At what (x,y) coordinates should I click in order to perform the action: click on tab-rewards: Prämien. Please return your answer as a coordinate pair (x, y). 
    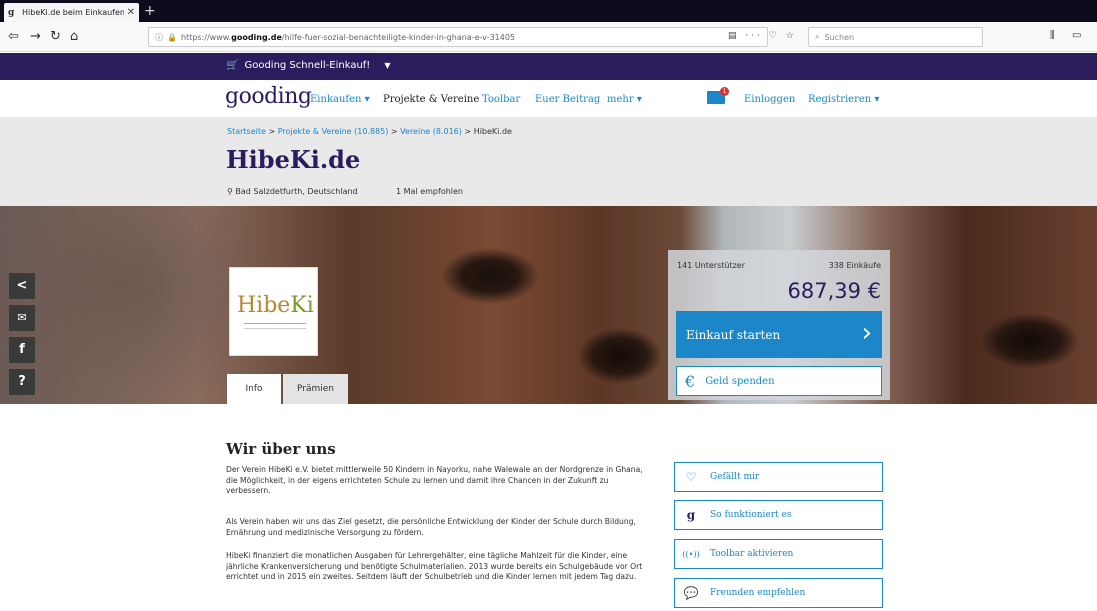
    Looking at the image, I should click on (315, 389).